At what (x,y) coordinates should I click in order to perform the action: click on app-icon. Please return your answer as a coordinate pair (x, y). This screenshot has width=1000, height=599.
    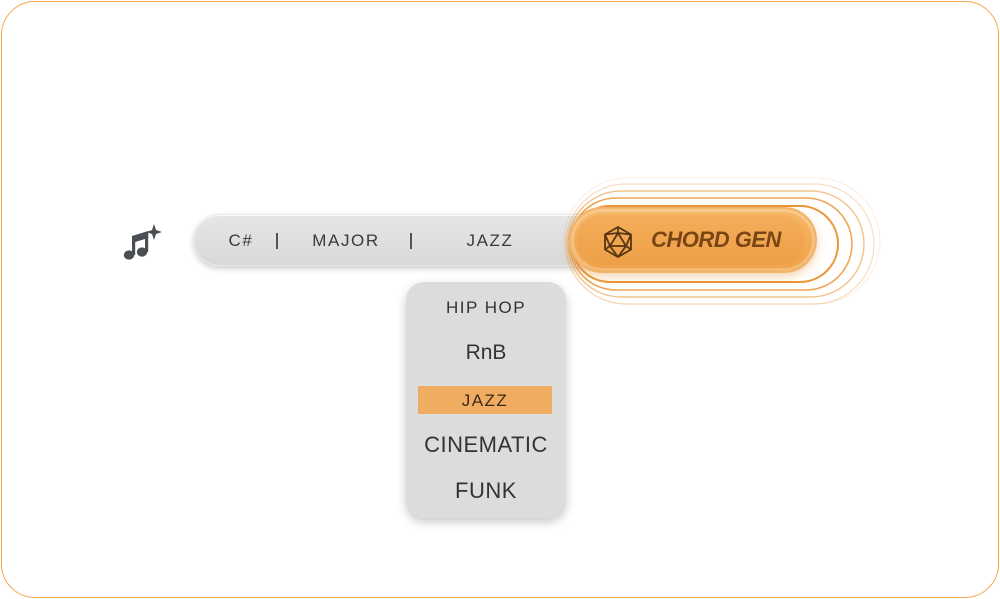
    Looking at the image, I should click on (142, 244).